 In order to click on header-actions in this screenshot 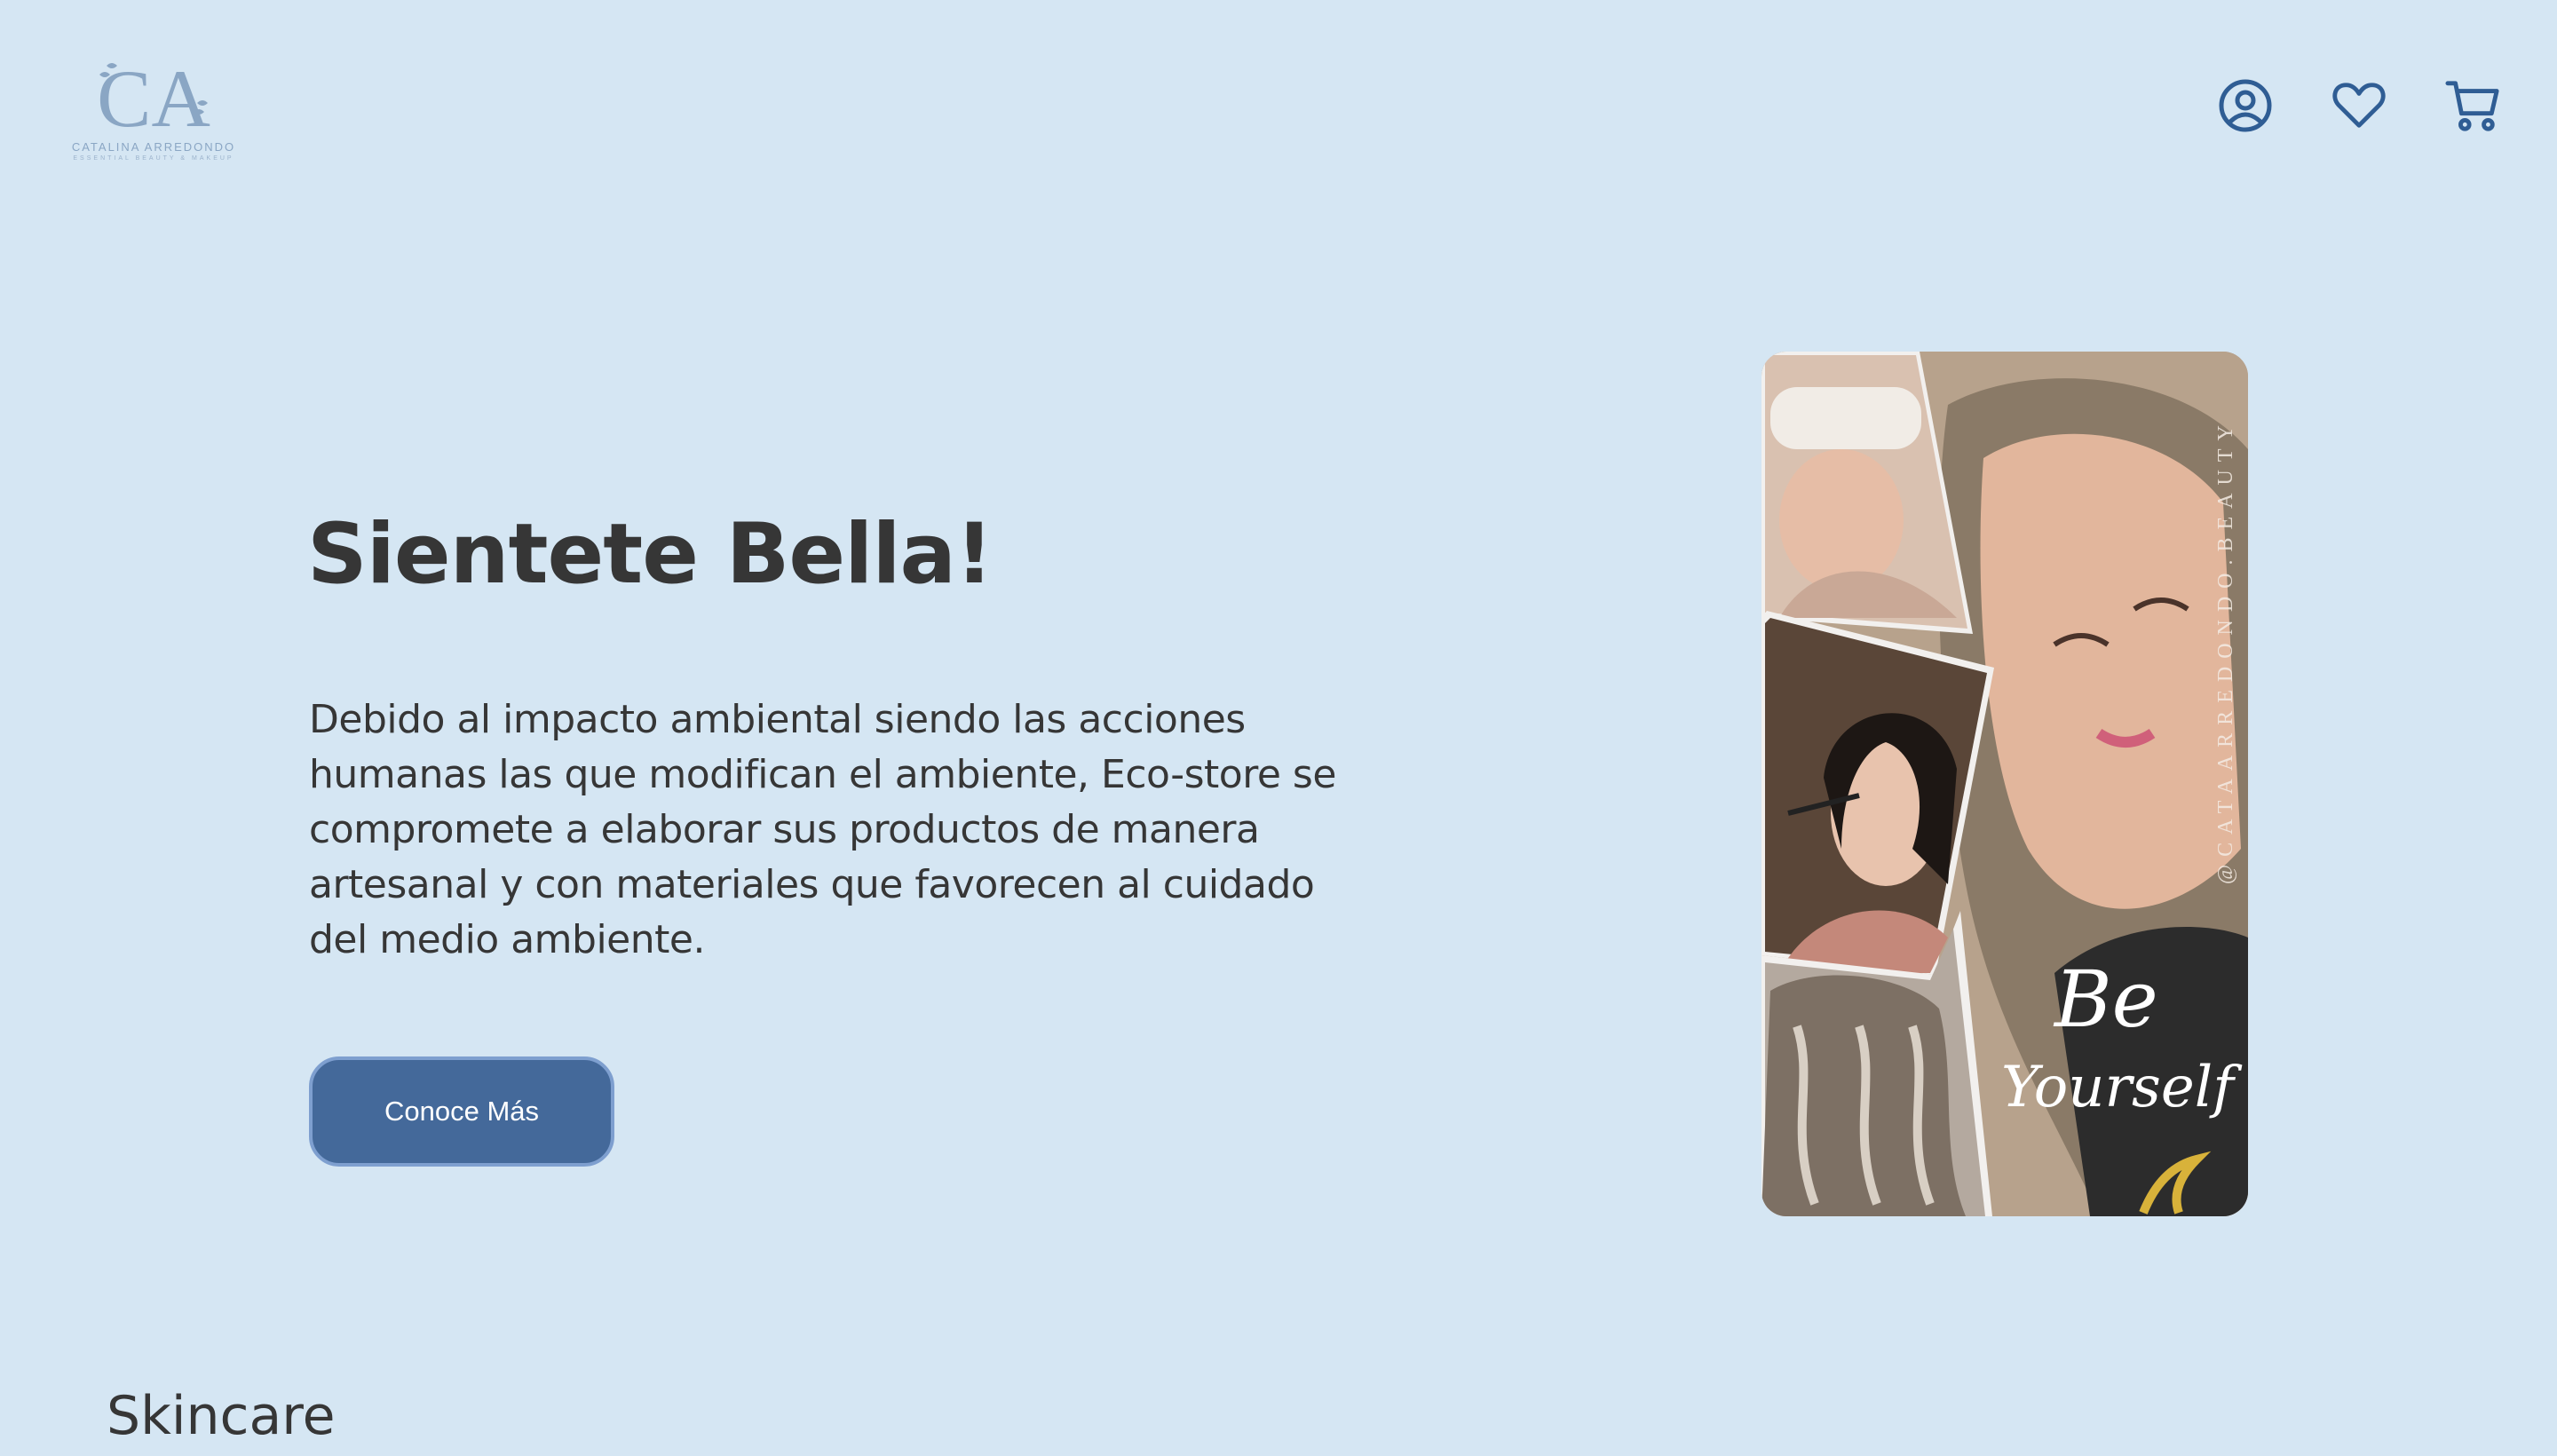, I will do `click(2359, 105)`.